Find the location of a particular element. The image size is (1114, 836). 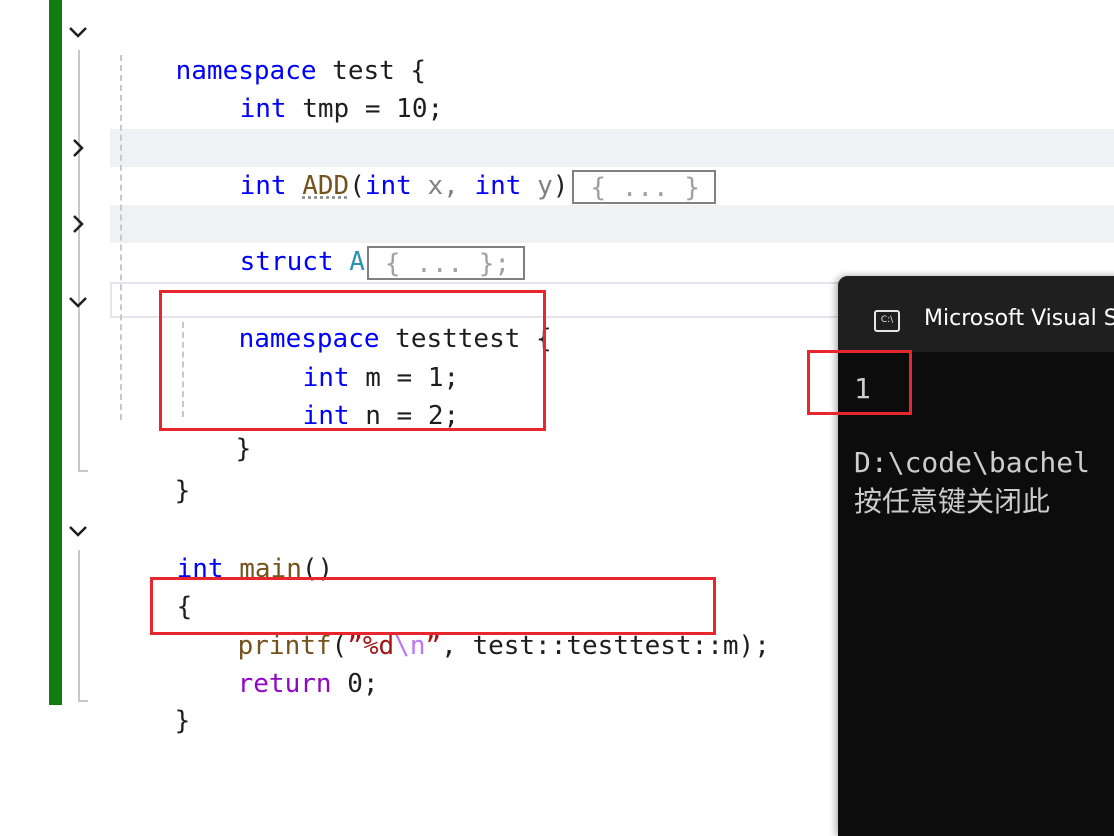

terminal-icon: C:\ is located at coordinates (887, 321).